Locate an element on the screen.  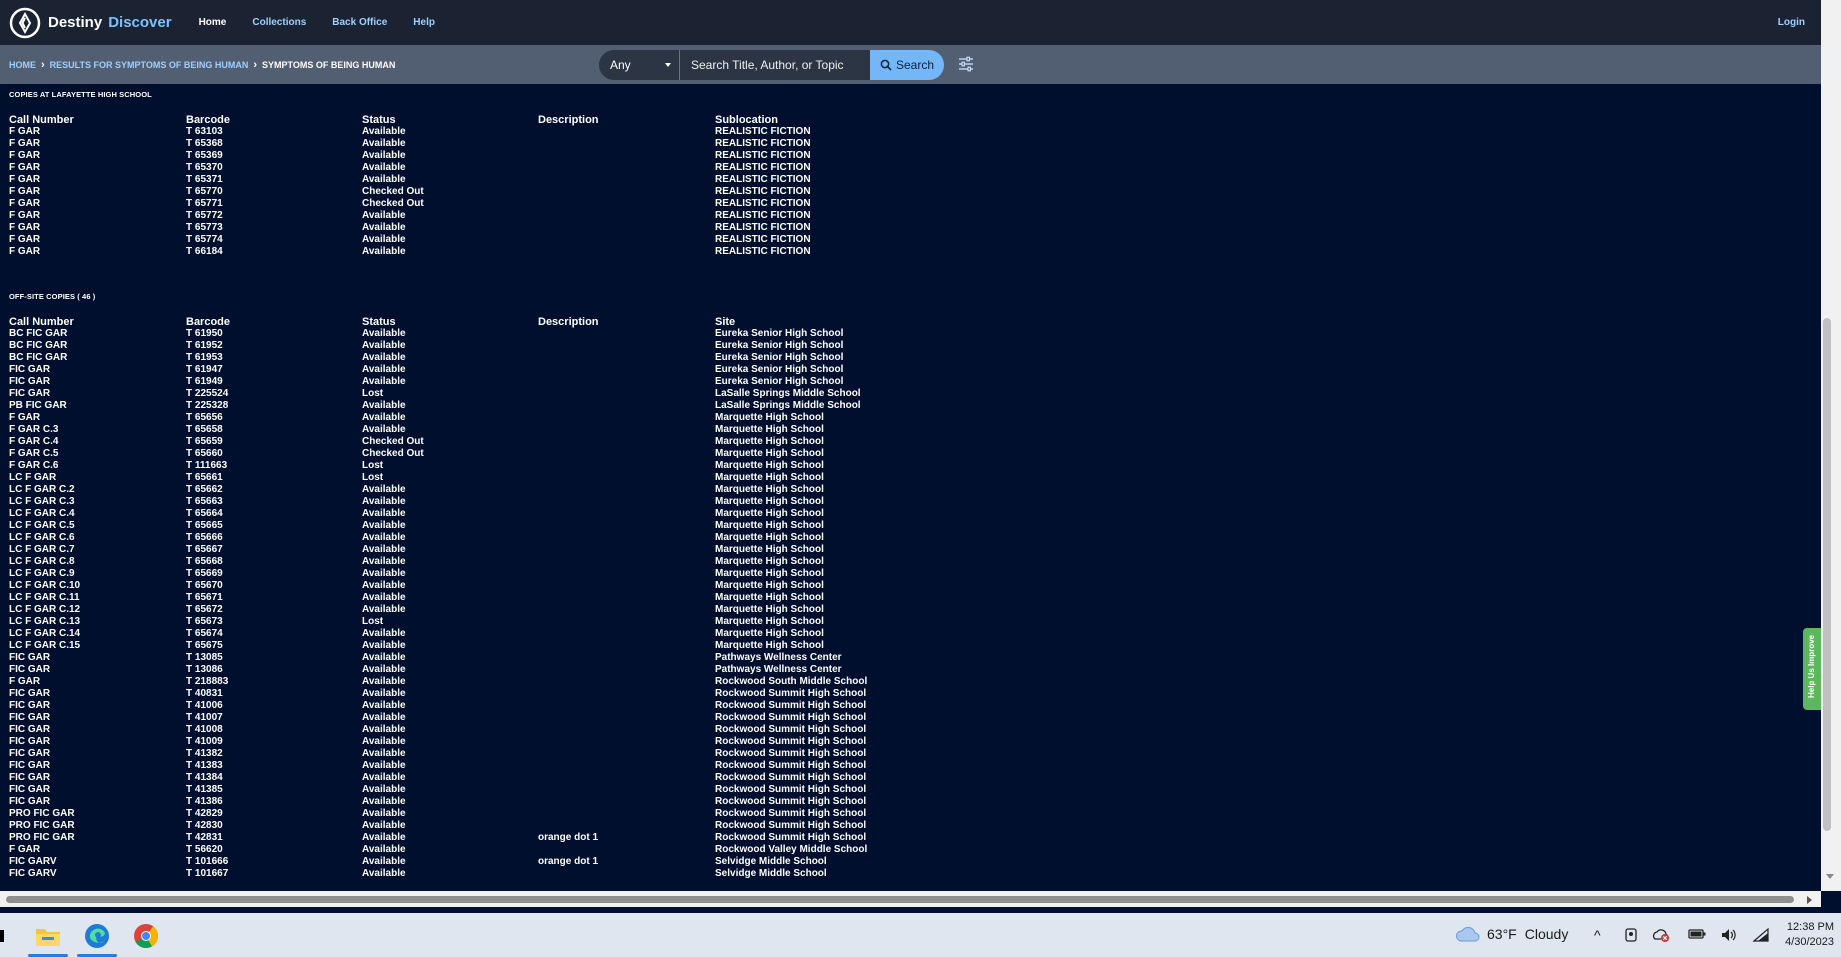
chrome-browser-icon is located at coordinates (146, 936).